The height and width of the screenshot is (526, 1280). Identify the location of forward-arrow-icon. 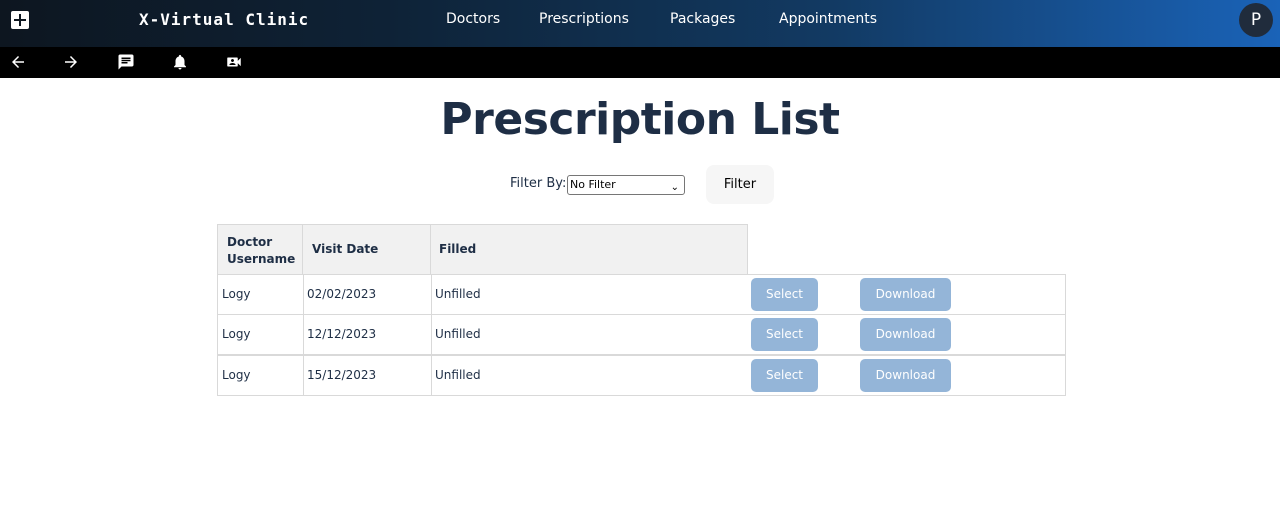
(71, 62).